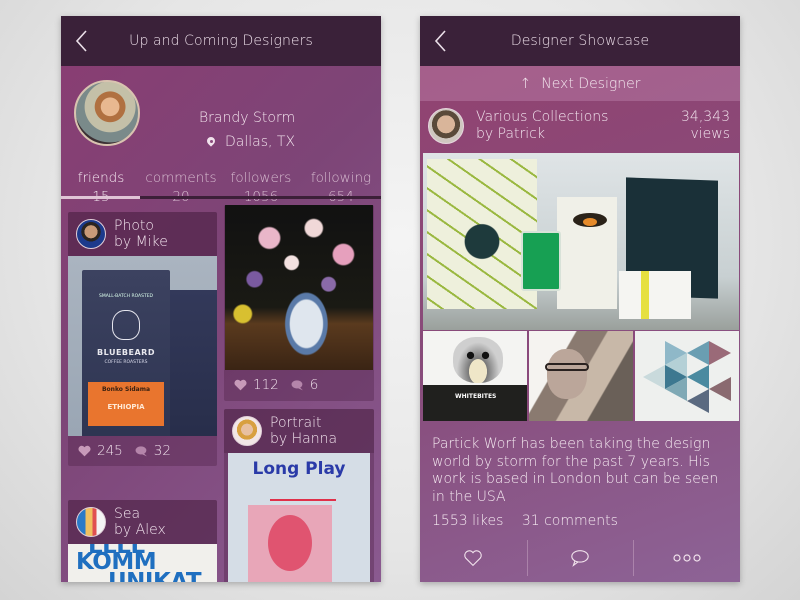  I want to click on card-author: by Alex, so click(140, 530).